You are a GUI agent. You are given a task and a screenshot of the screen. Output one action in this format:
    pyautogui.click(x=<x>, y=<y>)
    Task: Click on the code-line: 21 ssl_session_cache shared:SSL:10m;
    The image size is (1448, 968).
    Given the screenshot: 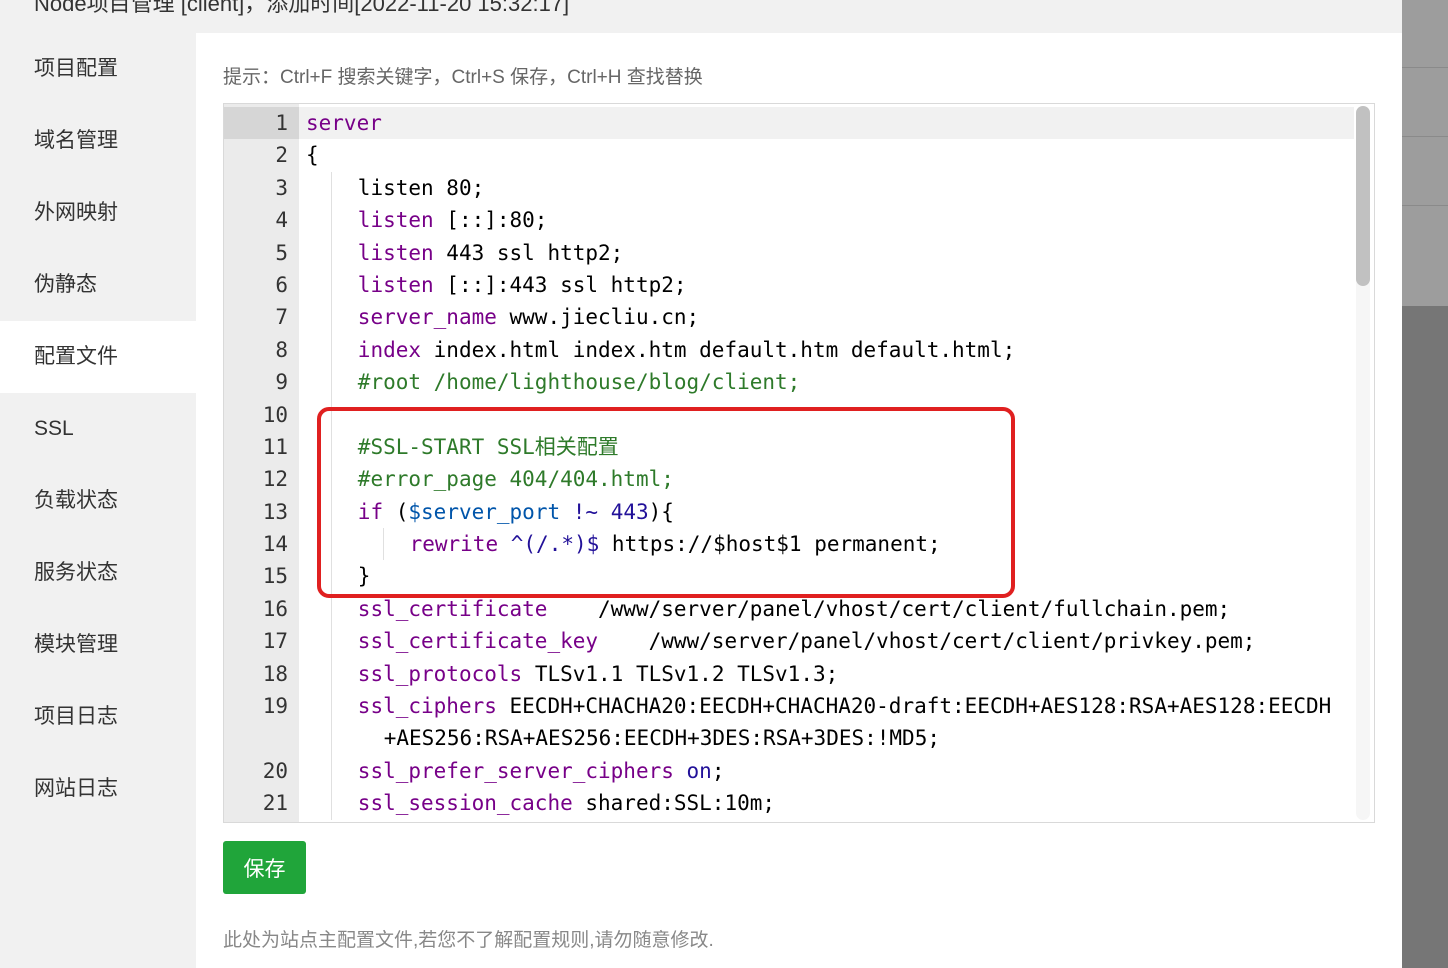 What is the action you would take?
    pyautogui.click(x=794, y=803)
    